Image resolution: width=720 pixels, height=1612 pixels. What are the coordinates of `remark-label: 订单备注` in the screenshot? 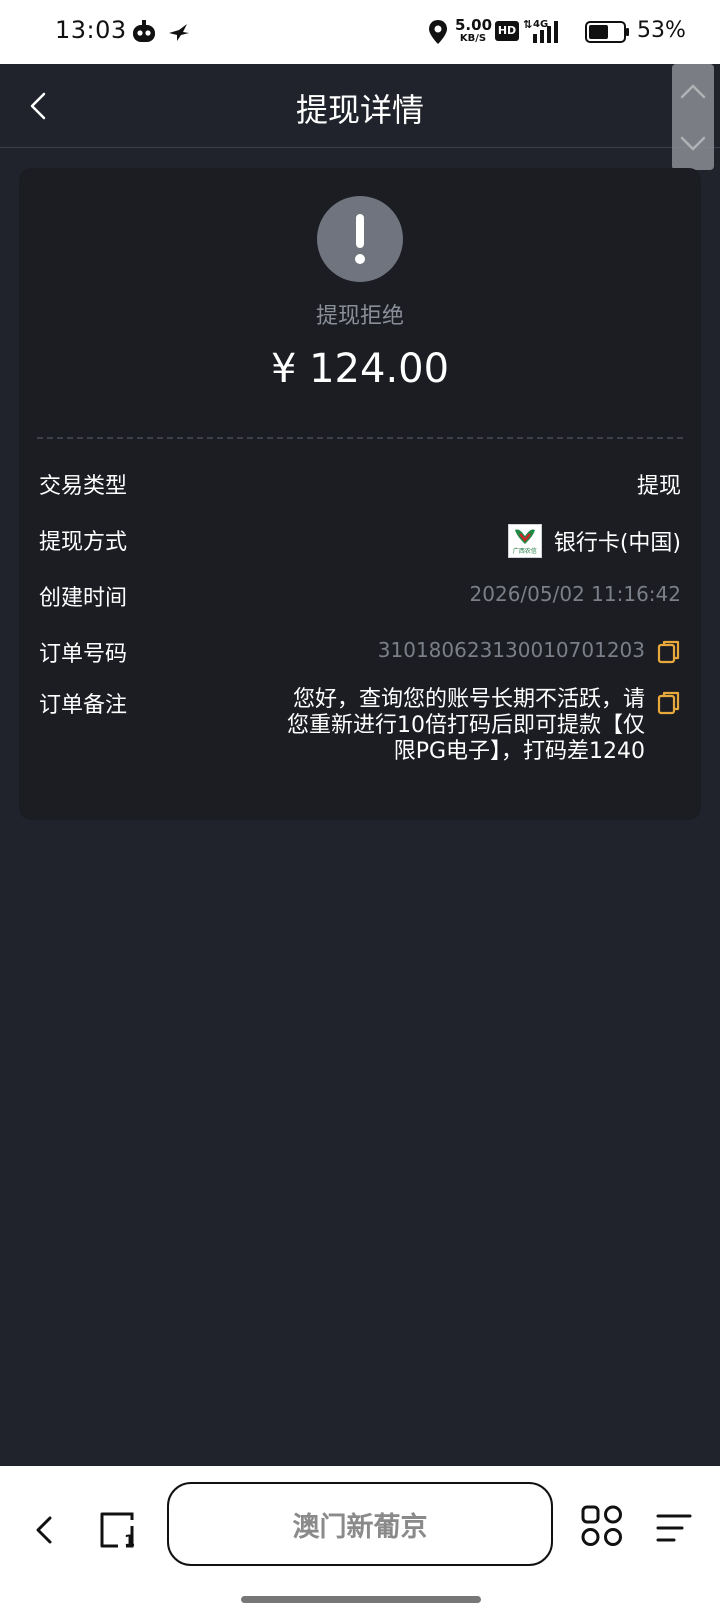 It's located at (83, 705).